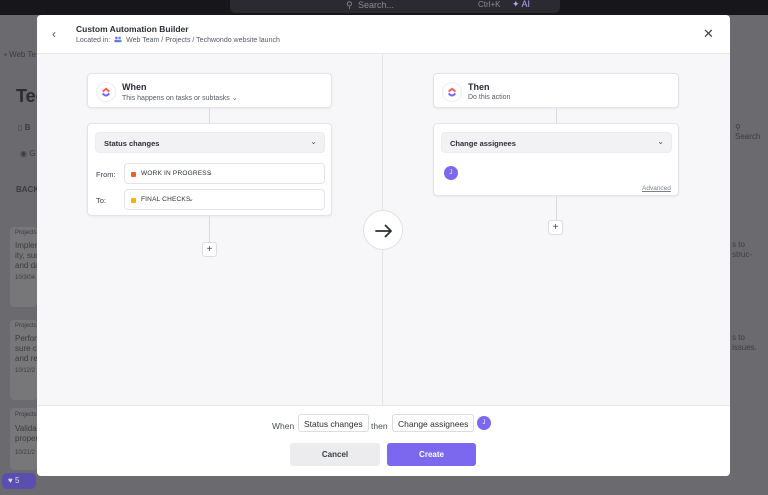  Describe the element at coordinates (484, 423) in the screenshot. I see `summary-avatar: J` at that location.